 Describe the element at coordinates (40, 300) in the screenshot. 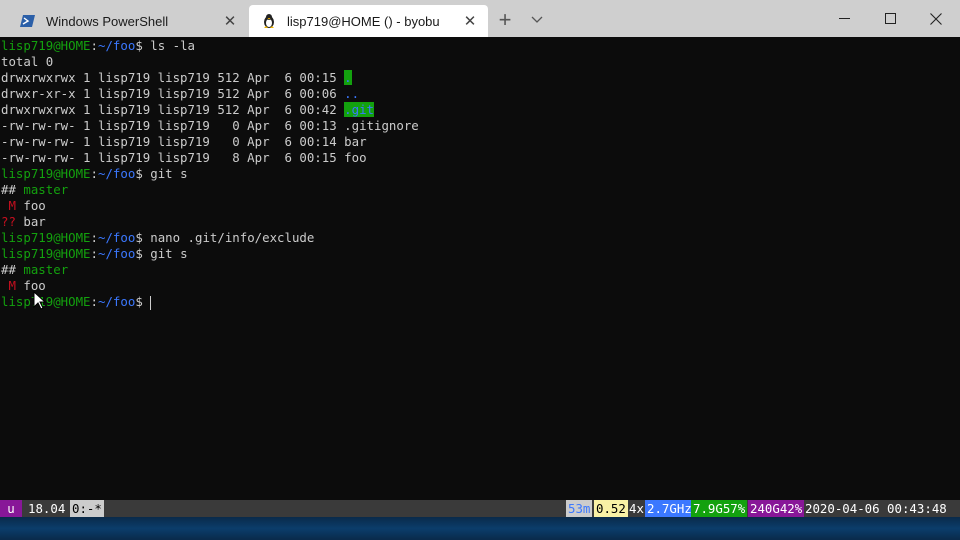

I see `mouse-pointer-icon` at that location.